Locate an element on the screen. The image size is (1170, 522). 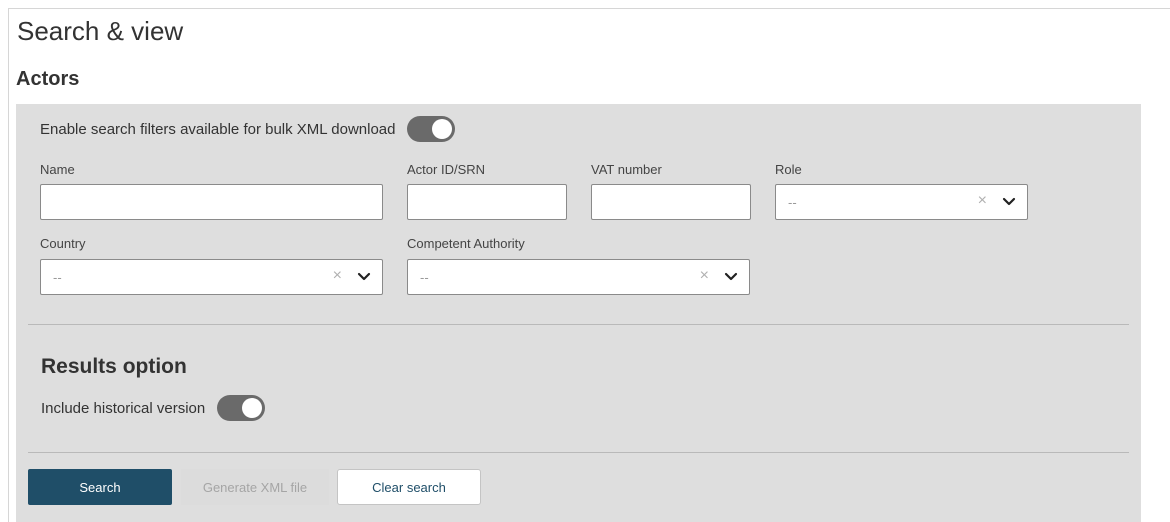
historical-version-toggle is located at coordinates (241, 408).